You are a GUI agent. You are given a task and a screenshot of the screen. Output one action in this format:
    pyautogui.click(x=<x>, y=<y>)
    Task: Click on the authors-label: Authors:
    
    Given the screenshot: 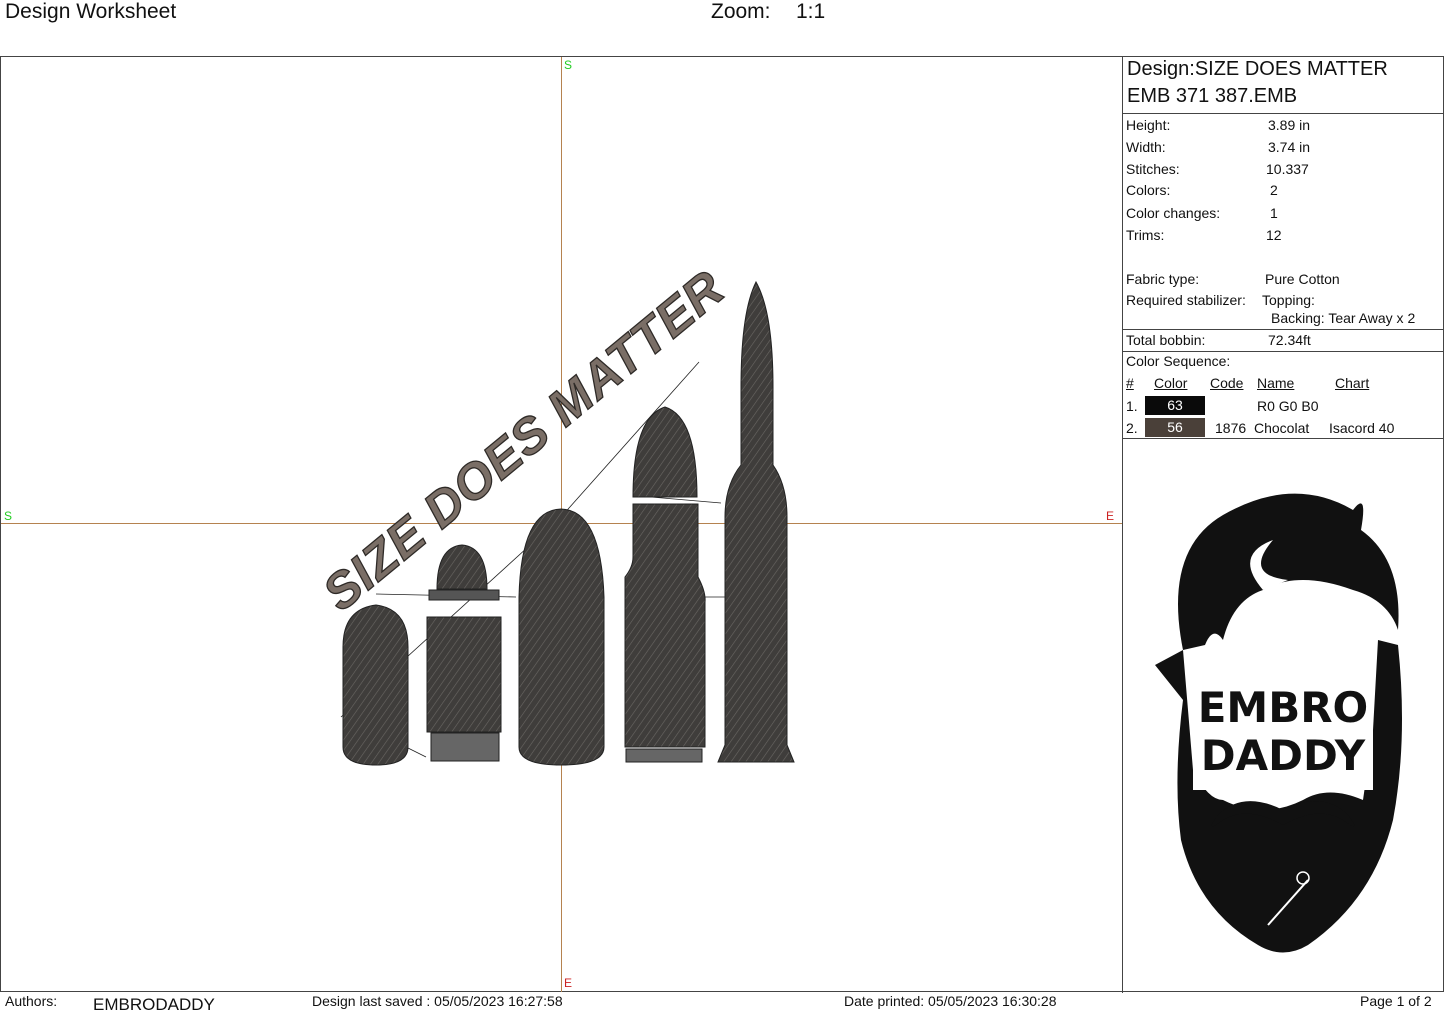 What is the action you would take?
    pyautogui.click(x=31, y=1001)
    